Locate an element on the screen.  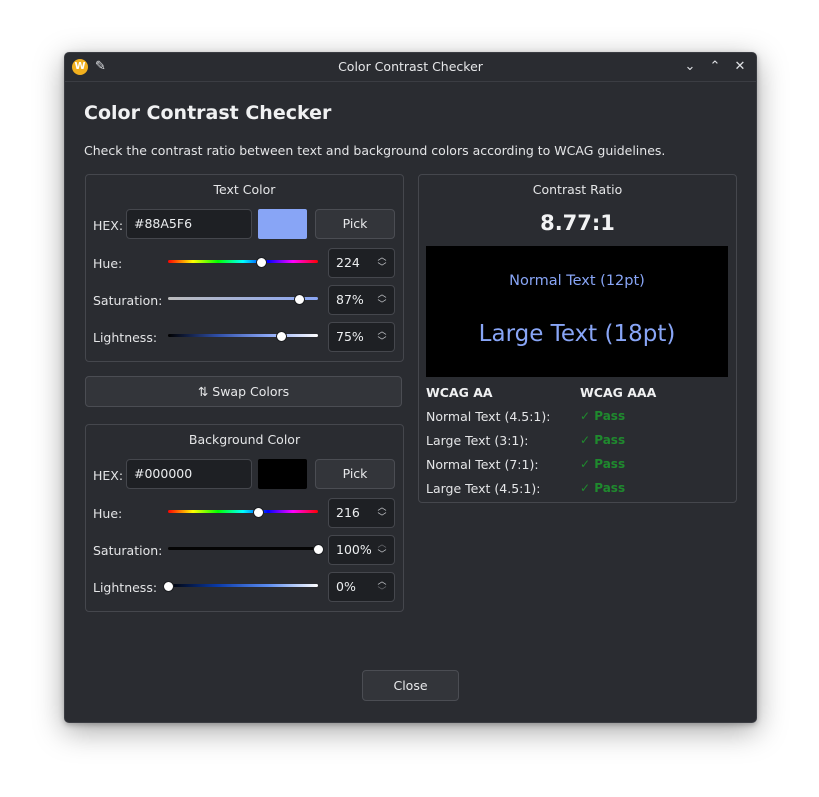
saturation-track is located at coordinates (243, 548).